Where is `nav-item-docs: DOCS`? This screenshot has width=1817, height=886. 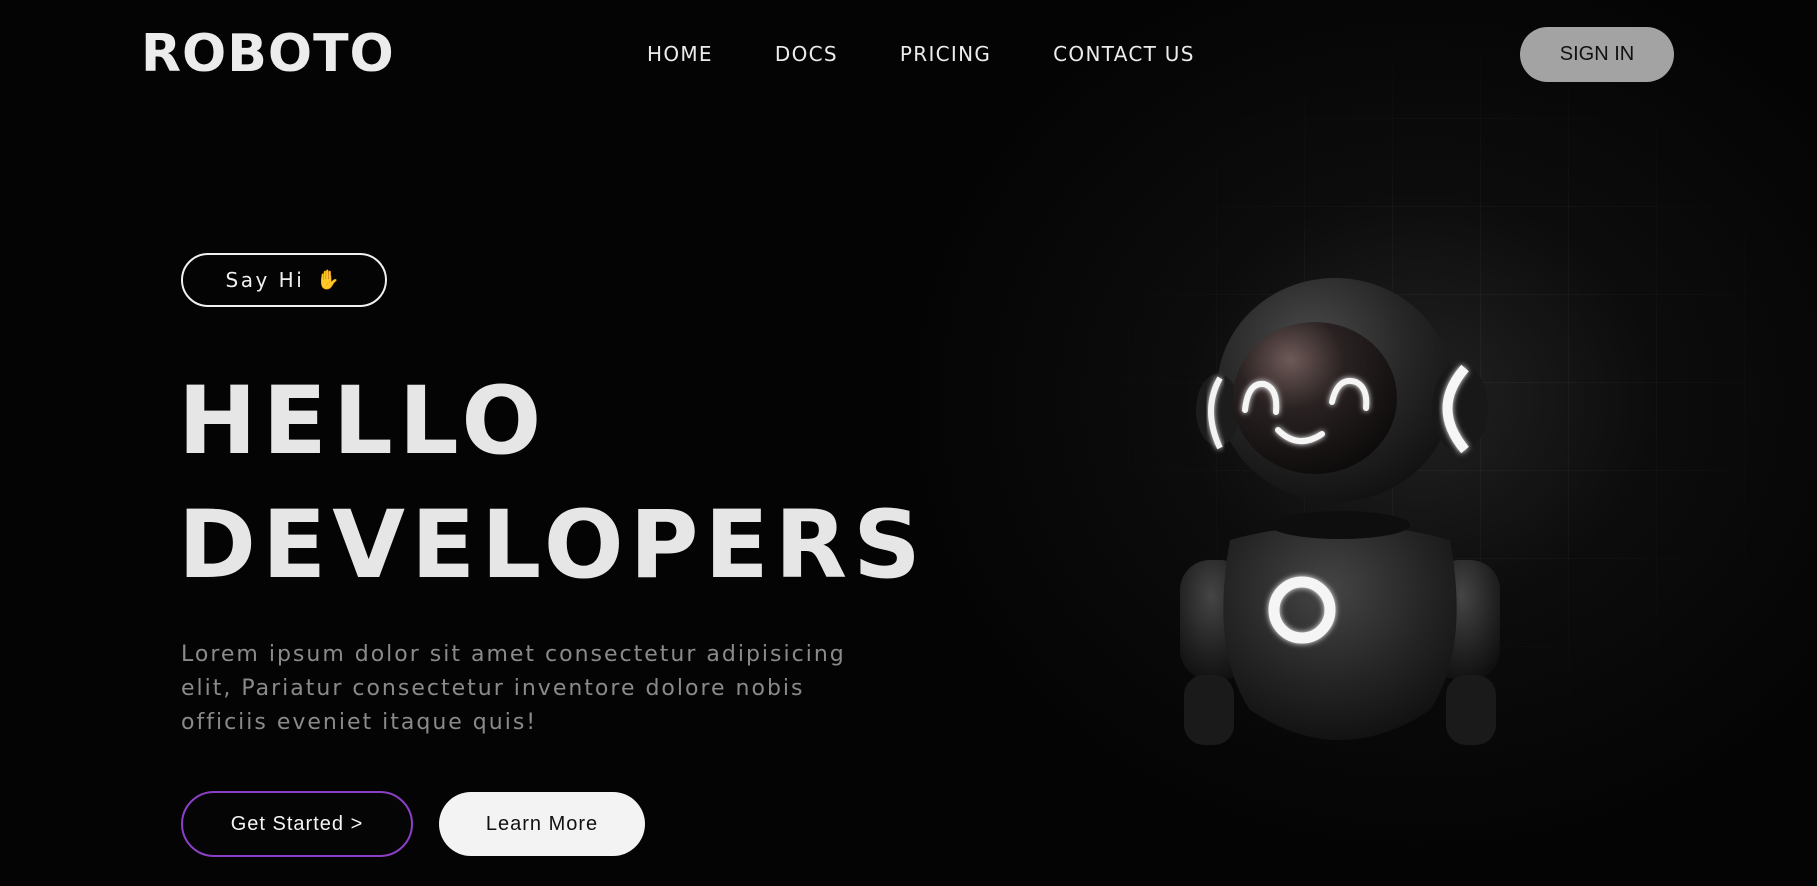 nav-item-docs: DOCS is located at coordinates (806, 54).